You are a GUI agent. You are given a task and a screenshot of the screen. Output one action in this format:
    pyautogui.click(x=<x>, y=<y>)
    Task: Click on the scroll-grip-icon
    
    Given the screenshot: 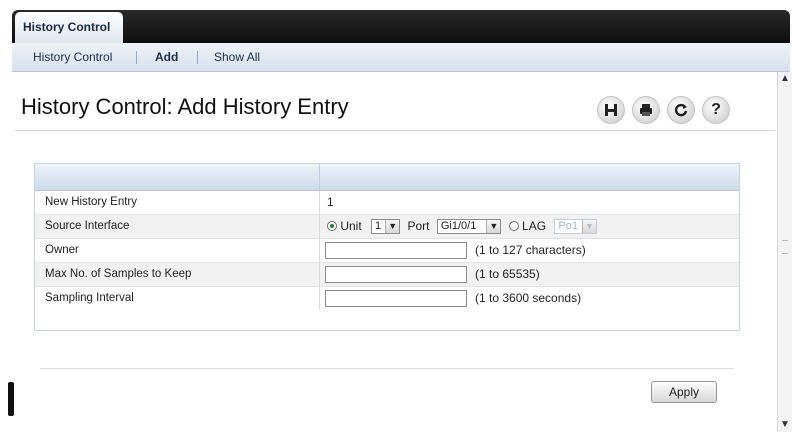 What is the action you would take?
    pyautogui.click(x=785, y=247)
    